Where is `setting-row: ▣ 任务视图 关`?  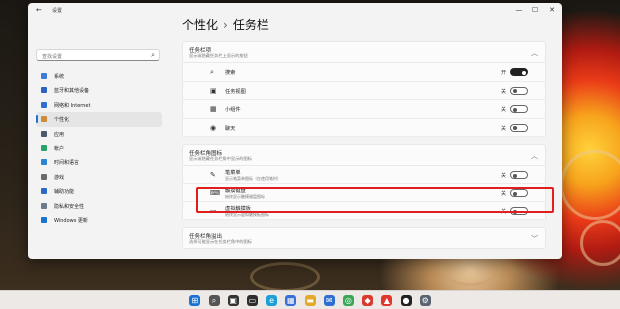 setting-row: ▣ 任务视图 关 is located at coordinates (364, 90).